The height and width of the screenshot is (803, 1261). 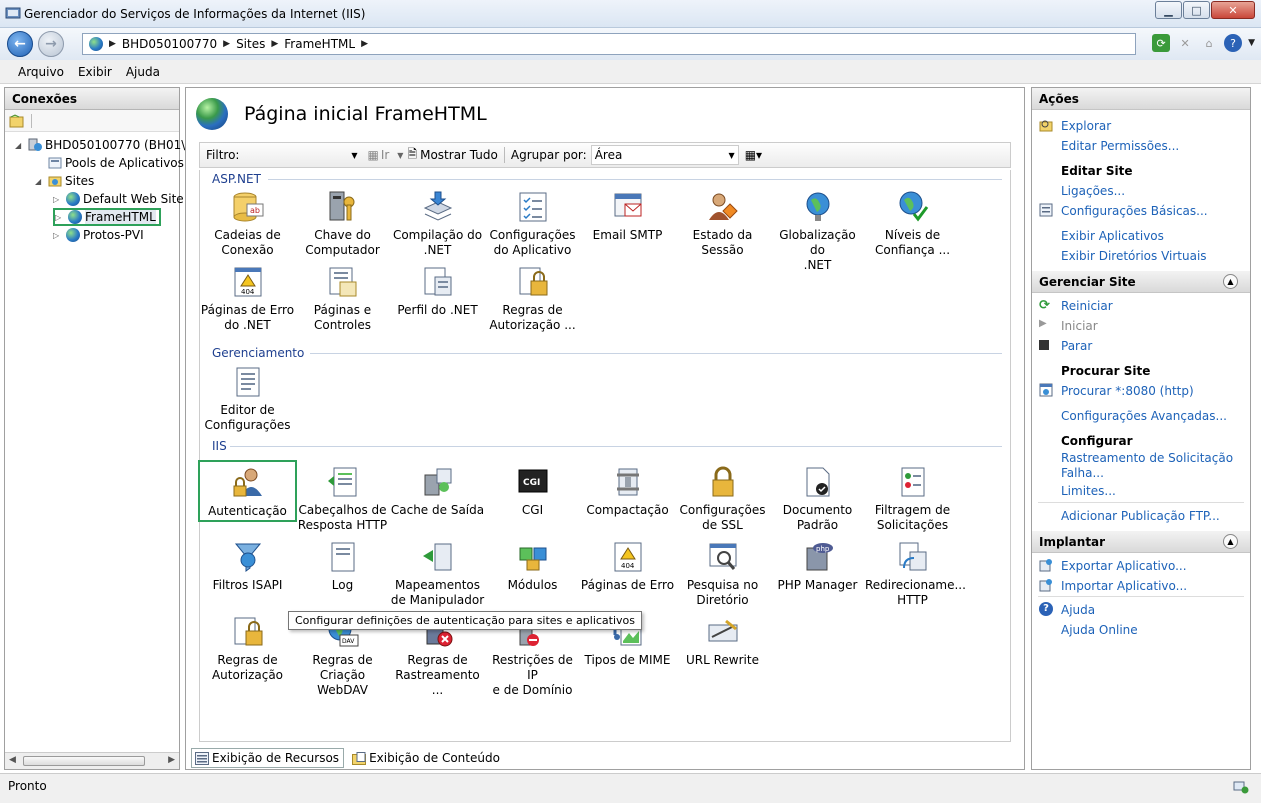 I want to click on help-dropdown-icon: ▼, so click(x=1251, y=43).